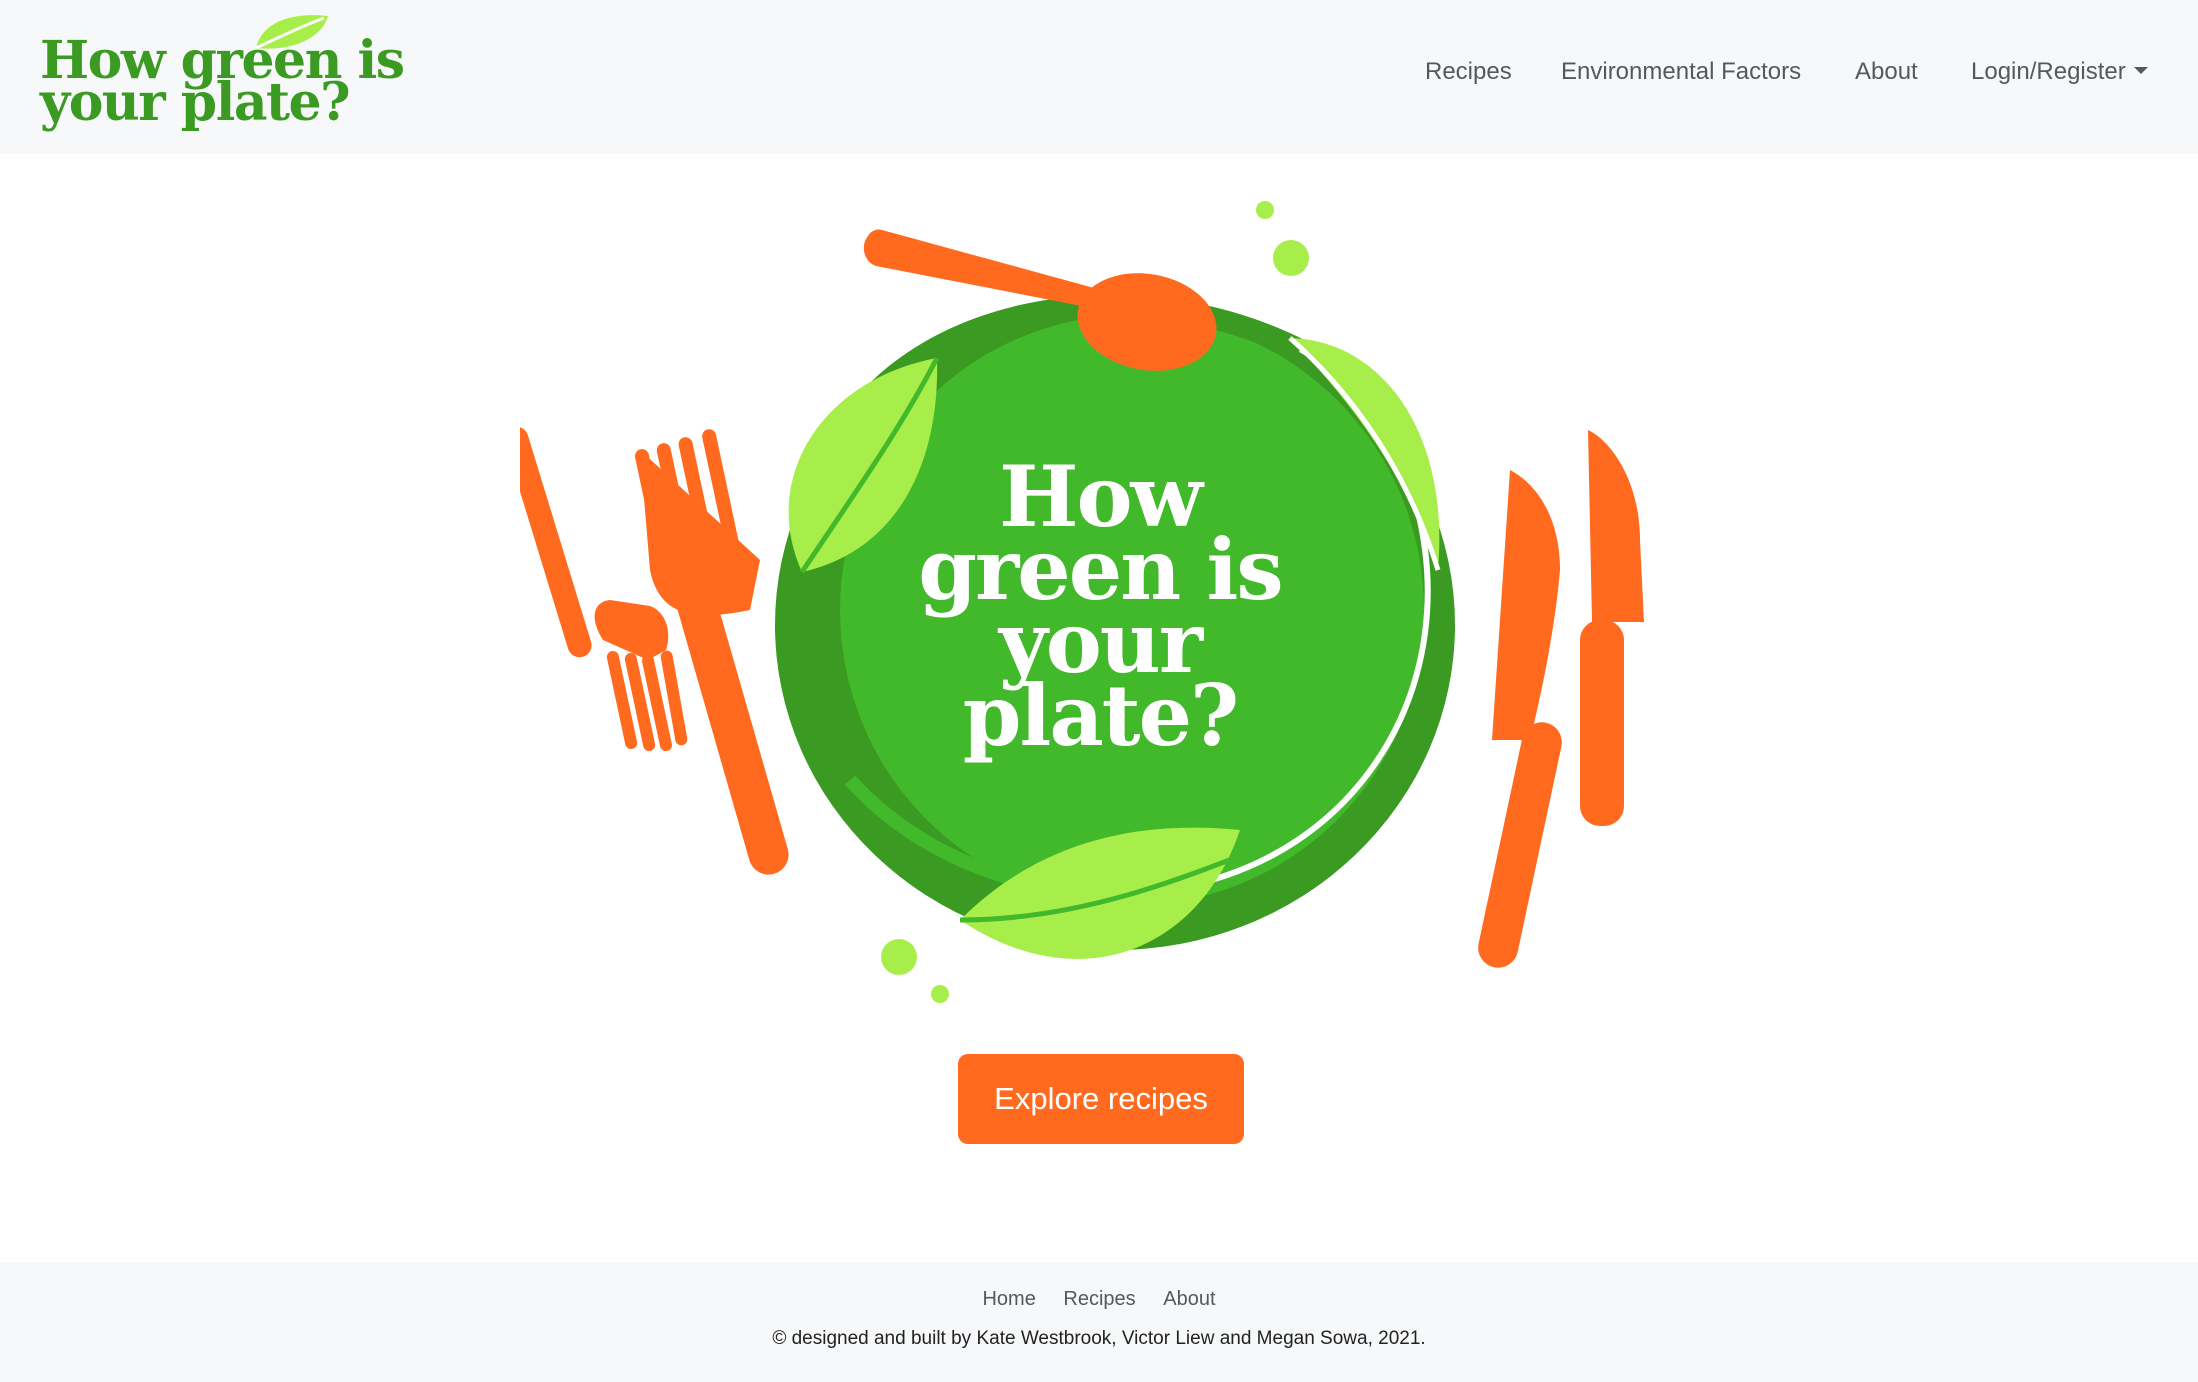  I want to click on nav-about: About, so click(1886, 72).